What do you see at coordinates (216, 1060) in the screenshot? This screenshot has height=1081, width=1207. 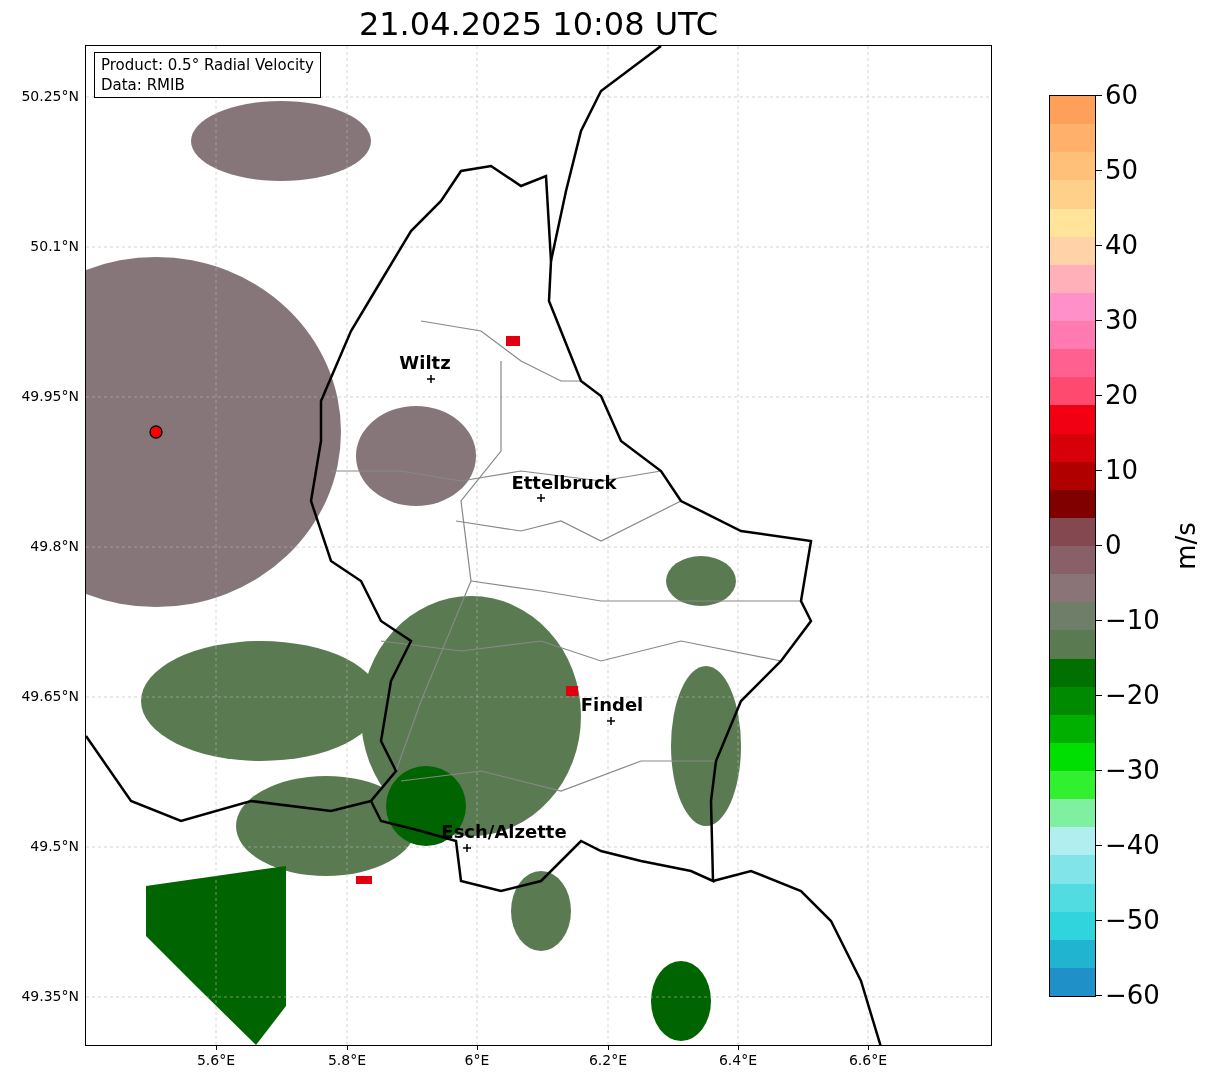 I see `longitude-label: 5.6°E` at bounding box center [216, 1060].